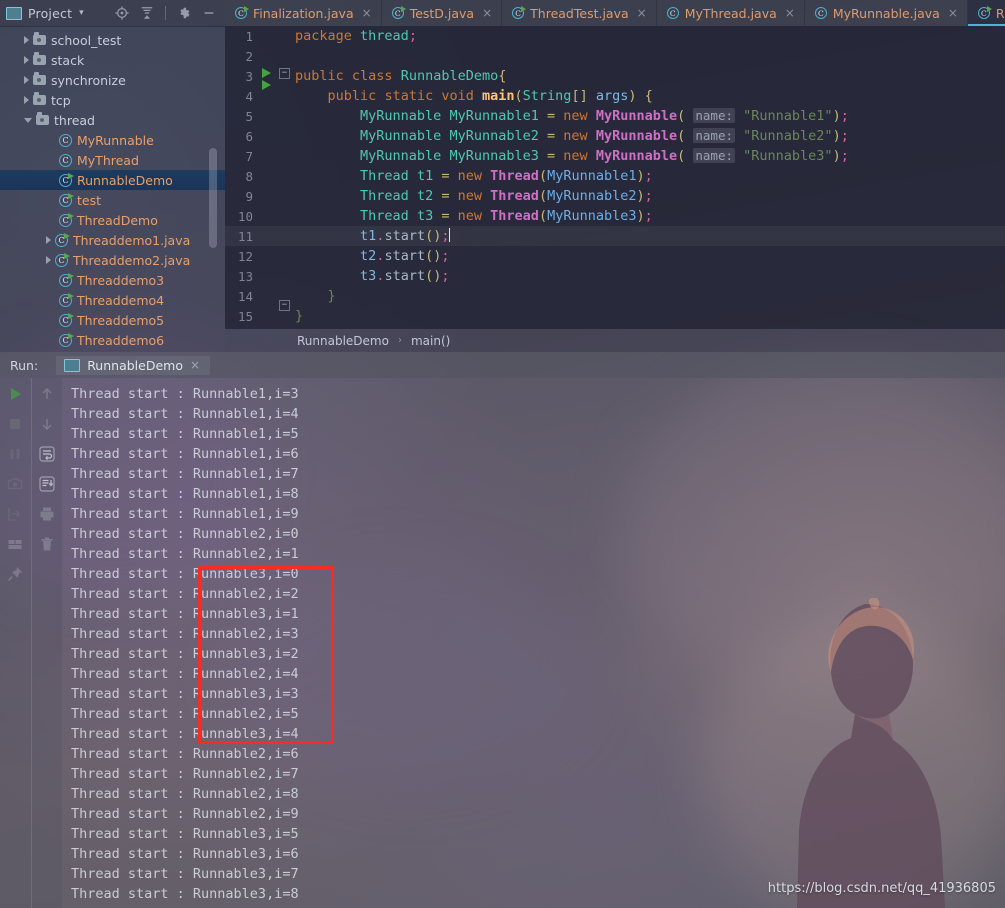 Image resolution: width=1005 pixels, height=908 pixels. What do you see at coordinates (986, 13) in the screenshot?
I see `editor-tab: CRunnableDemo.java×` at bounding box center [986, 13].